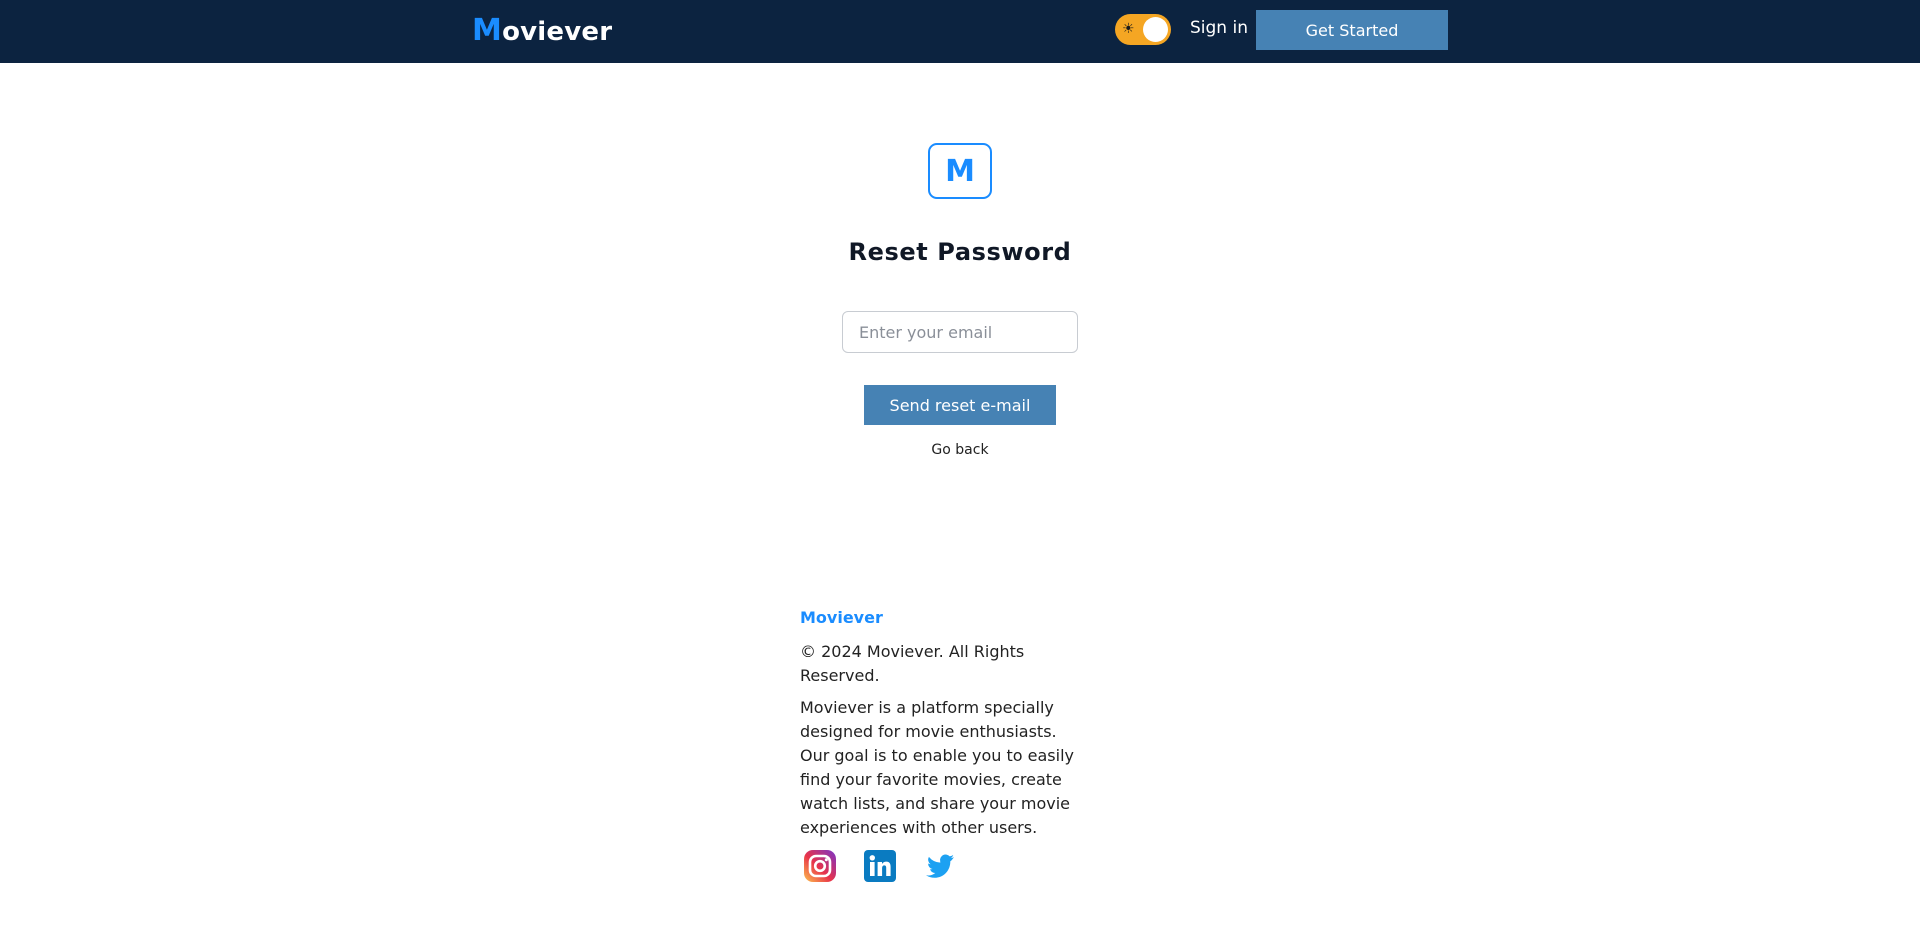  What do you see at coordinates (960, 332) in the screenshot?
I see `email-input` at bounding box center [960, 332].